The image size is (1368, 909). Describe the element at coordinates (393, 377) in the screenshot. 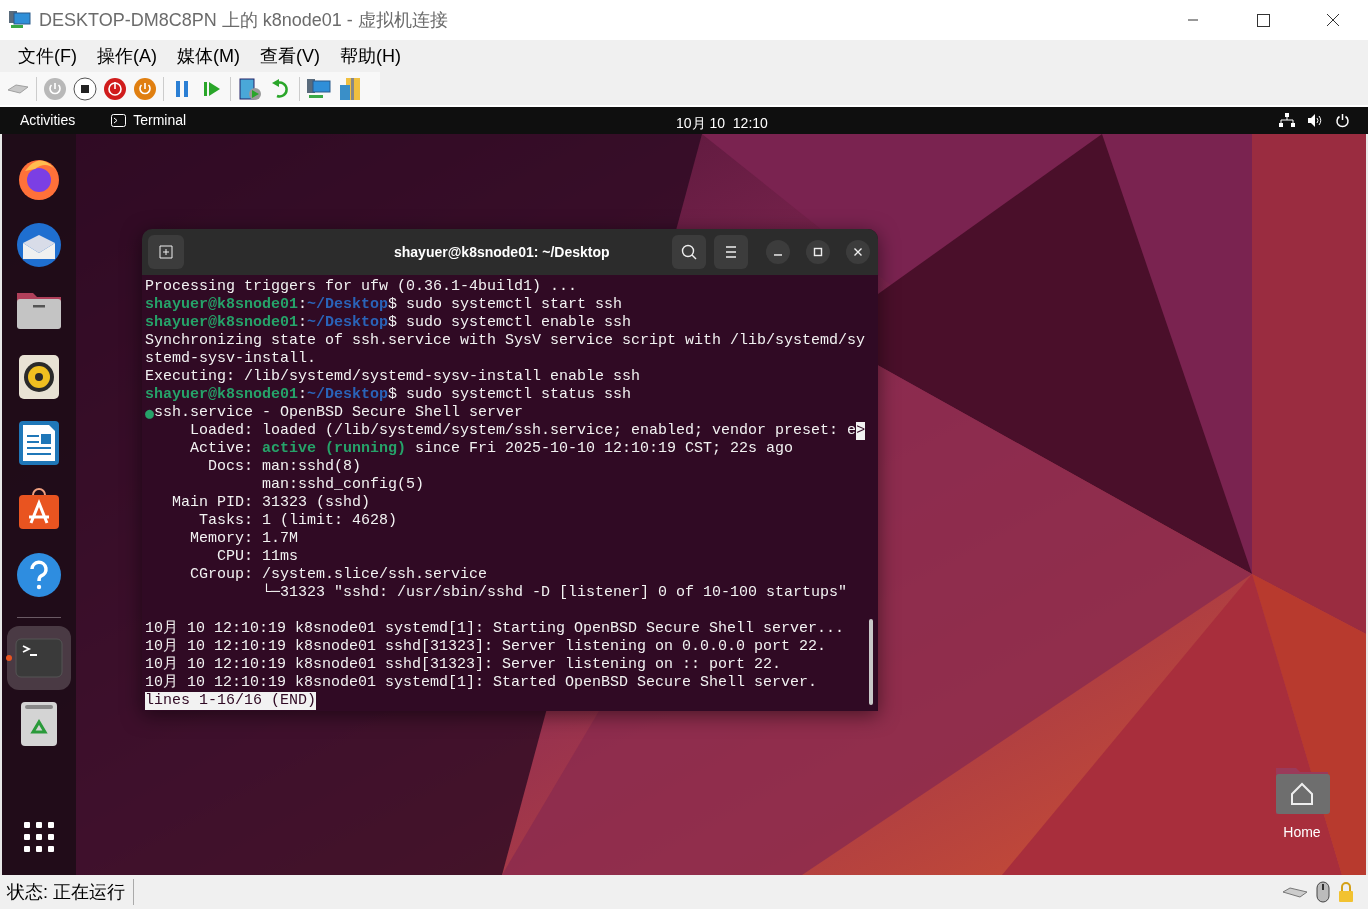

I see `terminal-text: Executing: /lib/systemd/systemd-sysv-install enable ssh` at that location.